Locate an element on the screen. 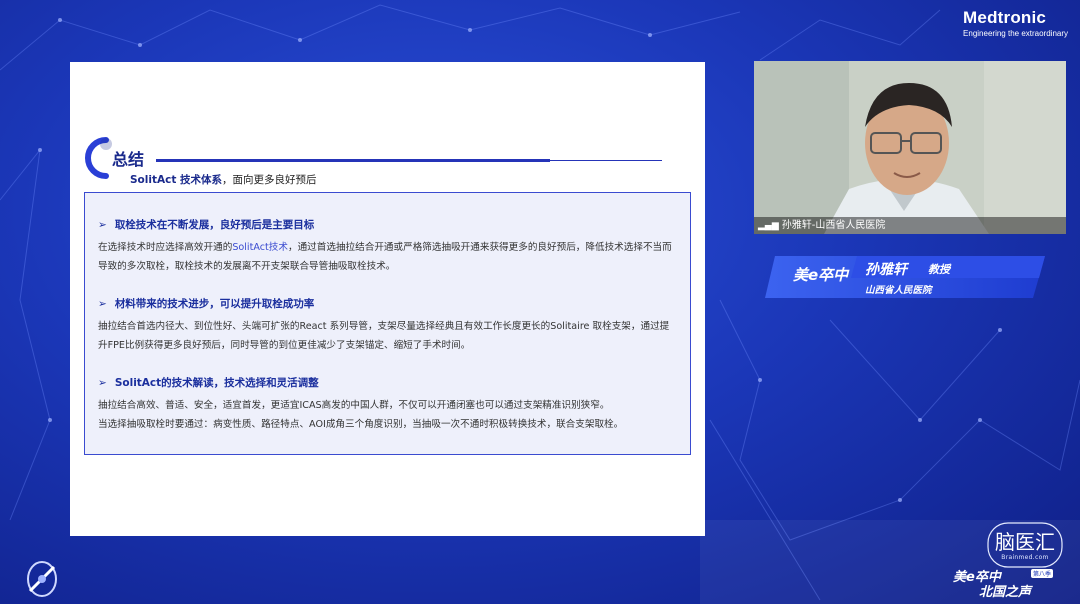 This screenshot has height=604, width=1080. speaker-webcam-video: ▂▄▆ 孙雅轩-山西省人民医院 is located at coordinates (910, 147).